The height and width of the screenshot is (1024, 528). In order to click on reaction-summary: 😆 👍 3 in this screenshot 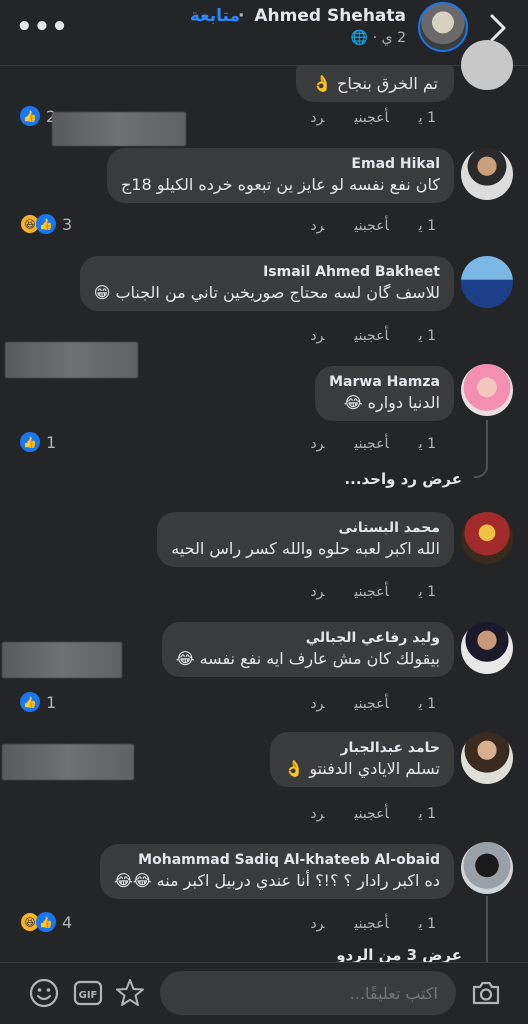, I will do `click(46, 224)`.